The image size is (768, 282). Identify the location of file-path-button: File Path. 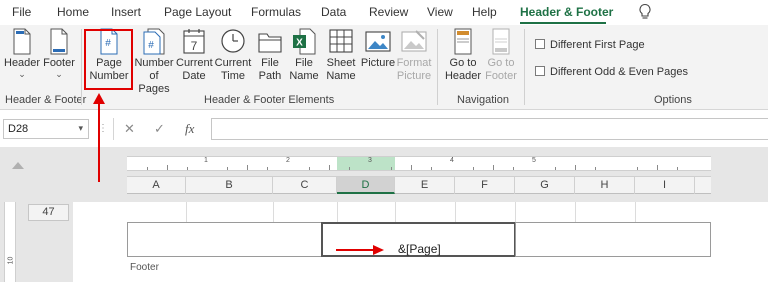
(270, 55).